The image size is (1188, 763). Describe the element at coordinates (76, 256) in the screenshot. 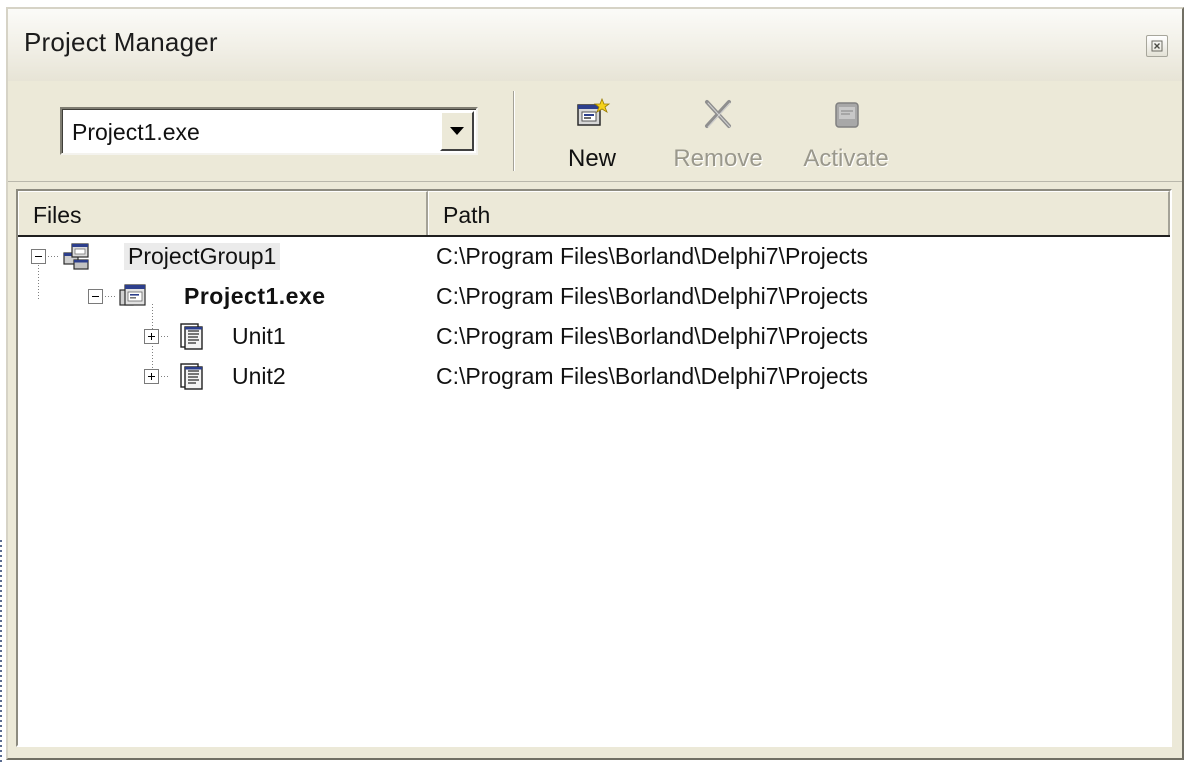

I see `project-group-icon` at that location.